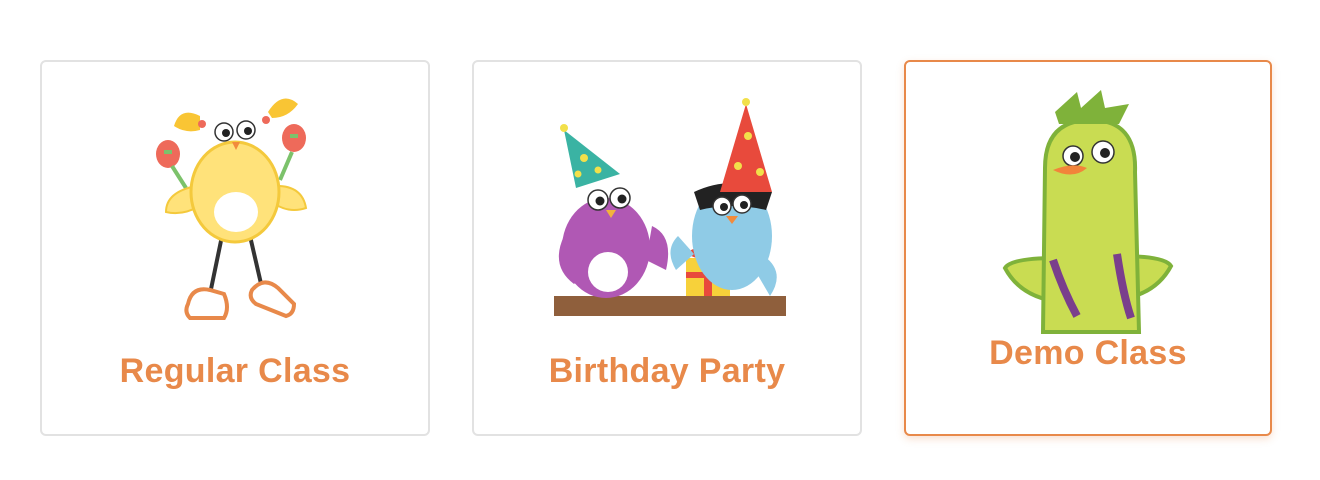  I want to click on card-label: Demo Class, so click(1088, 353).